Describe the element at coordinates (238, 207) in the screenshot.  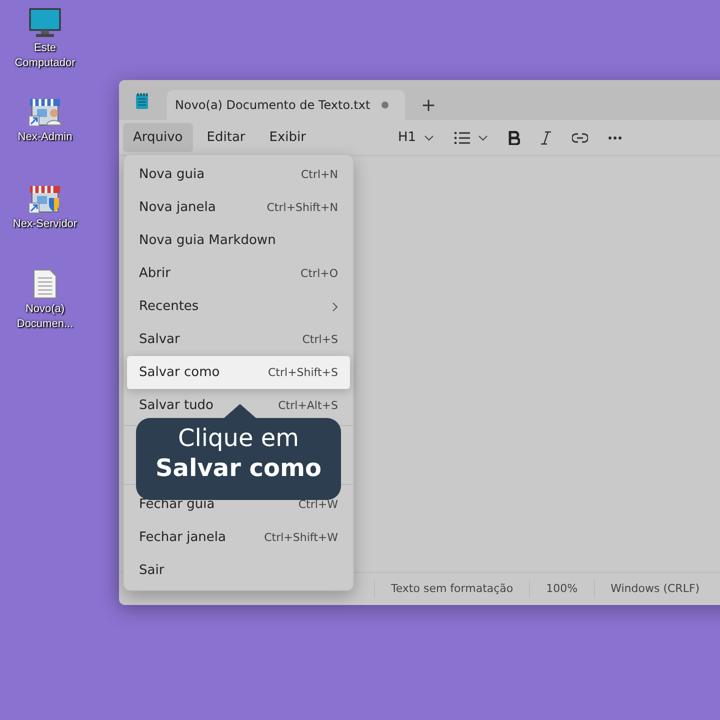
I see `menu-item: Nova janela Ctrl+Shift+N` at that location.